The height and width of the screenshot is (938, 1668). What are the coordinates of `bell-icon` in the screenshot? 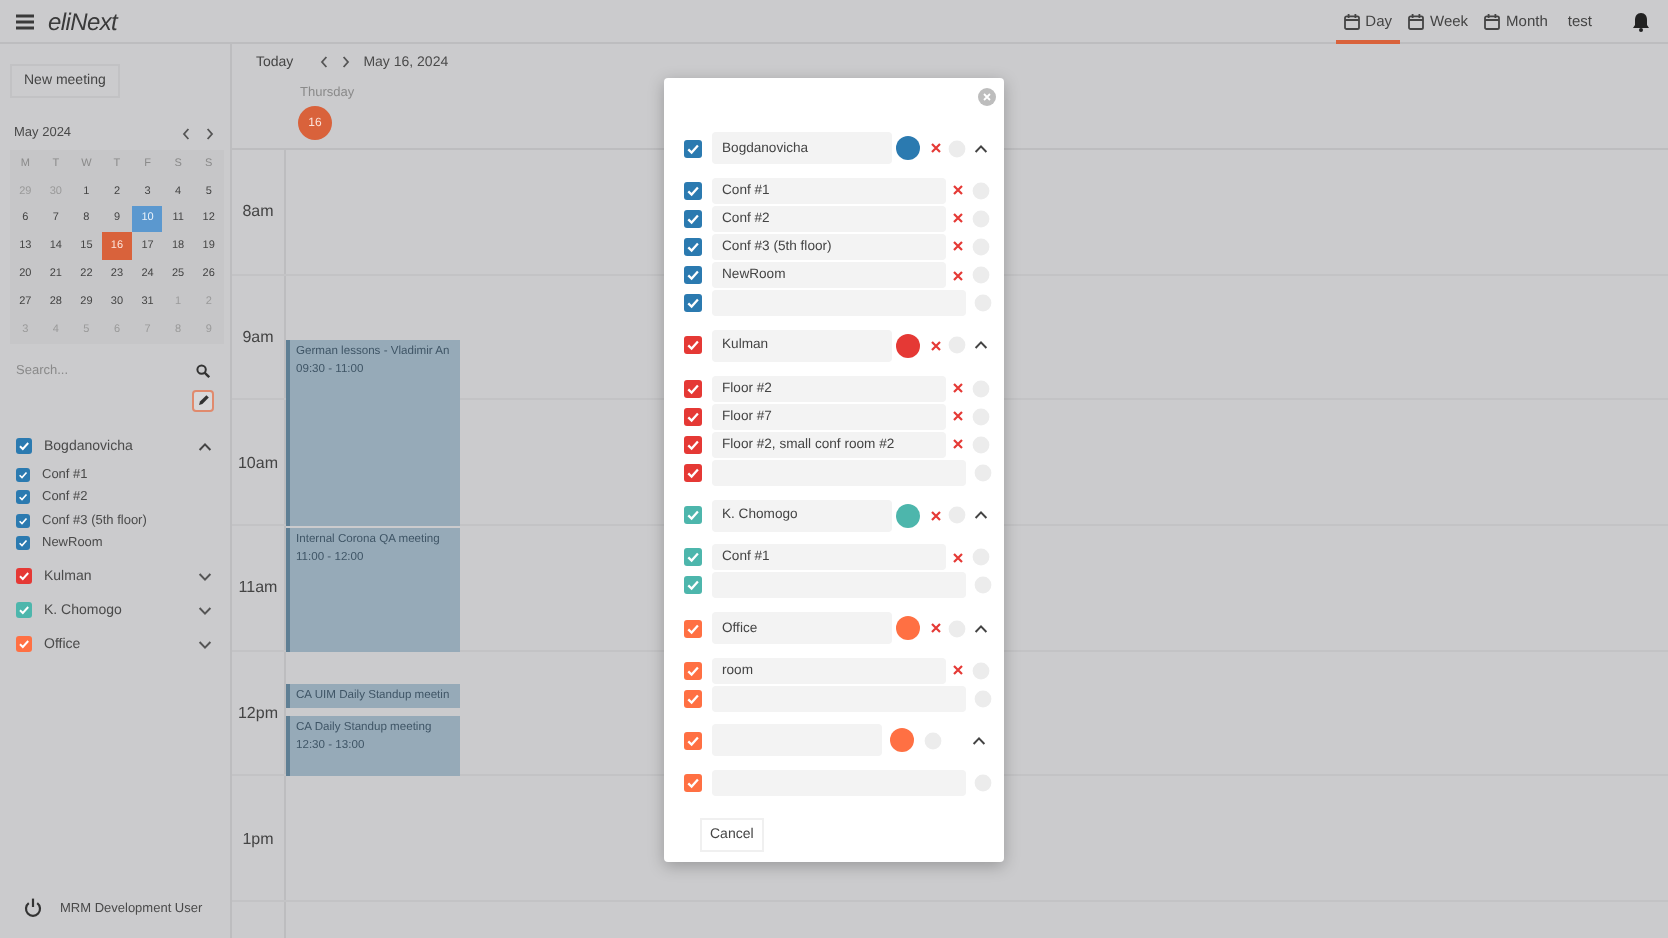 It's located at (1641, 21).